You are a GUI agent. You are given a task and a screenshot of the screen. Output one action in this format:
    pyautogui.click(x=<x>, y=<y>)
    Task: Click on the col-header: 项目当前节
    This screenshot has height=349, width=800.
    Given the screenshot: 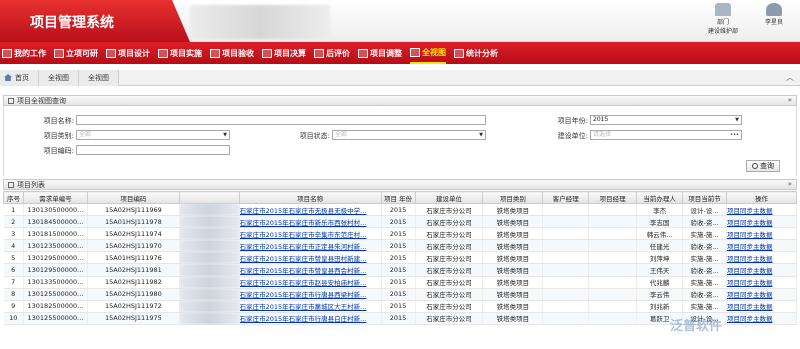 What is the action you would take?
    pyautogui.click(x=704, y=197)
    